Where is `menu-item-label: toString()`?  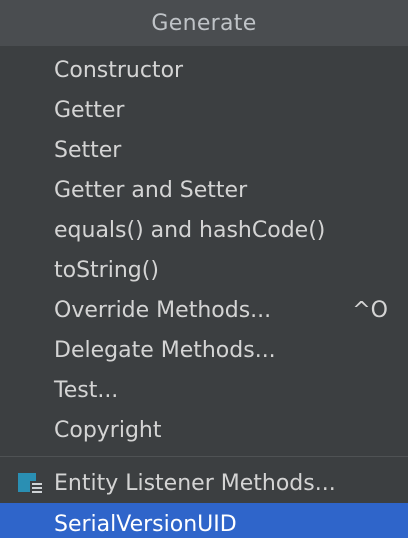
menu-item-label: toString() is located at coordinates (106, 270).